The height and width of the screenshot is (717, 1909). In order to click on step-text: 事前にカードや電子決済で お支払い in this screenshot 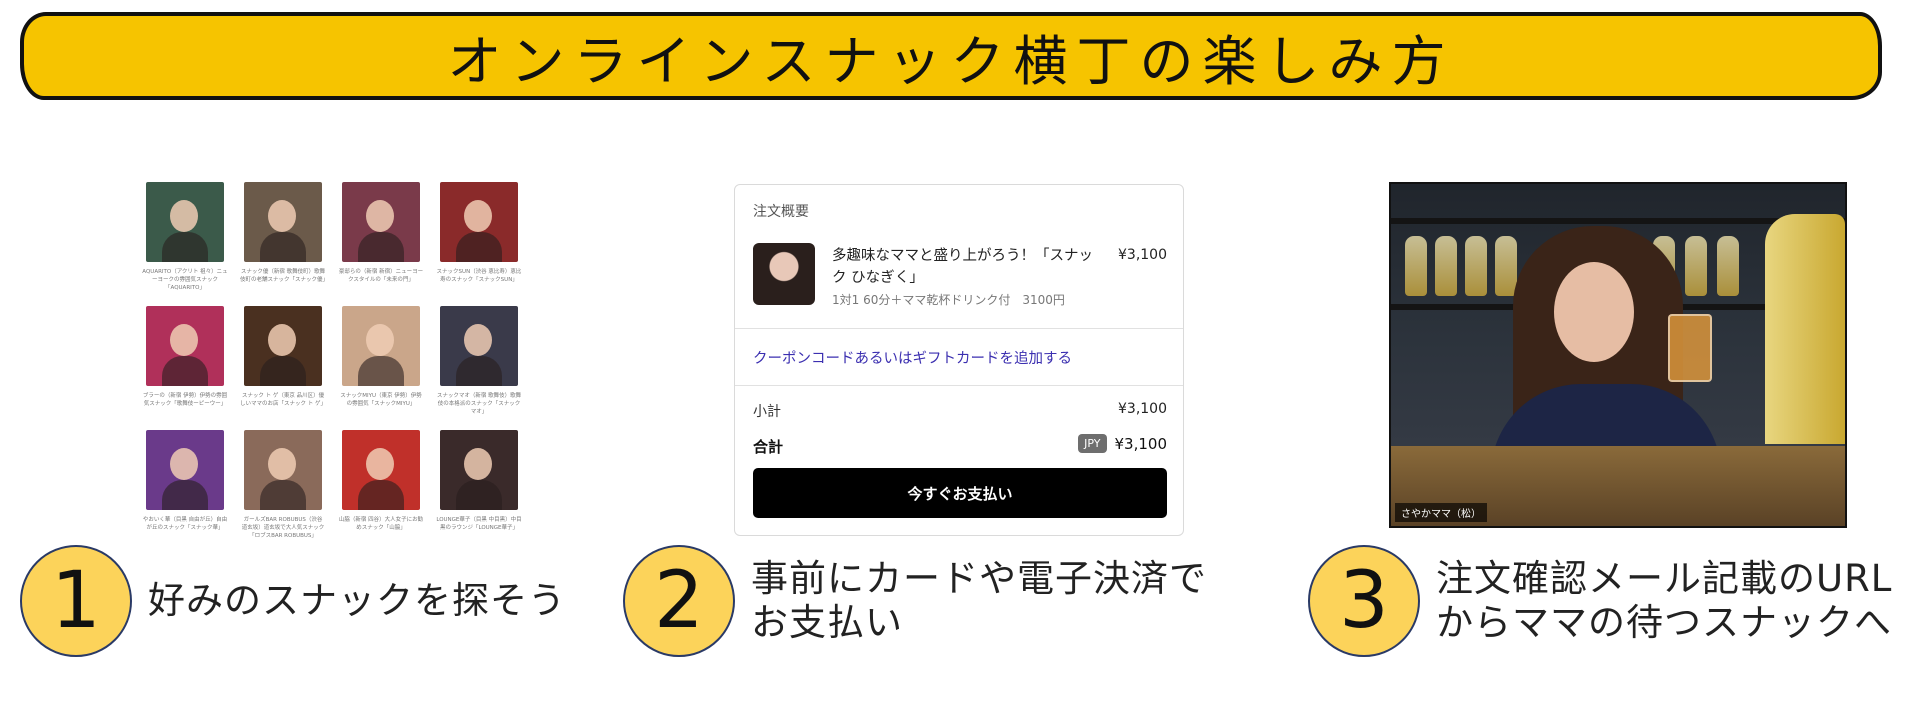, I will do `click(979, 601)`.